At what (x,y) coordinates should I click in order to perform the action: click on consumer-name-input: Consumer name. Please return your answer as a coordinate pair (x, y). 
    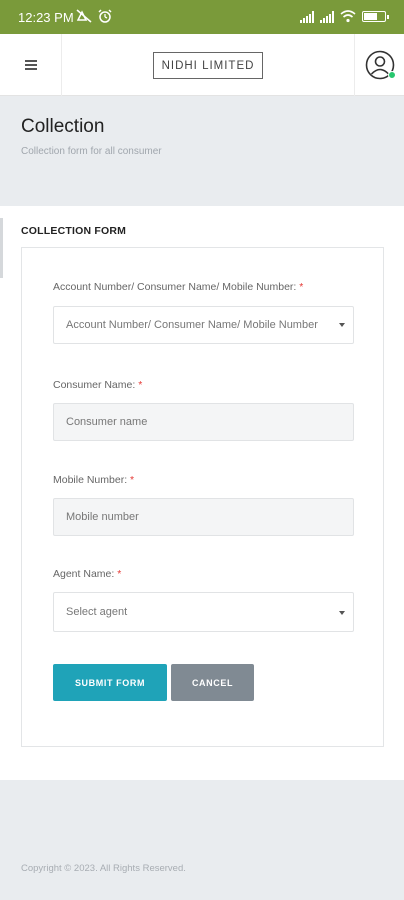
    Looking at the image, I should click on (203, 422).